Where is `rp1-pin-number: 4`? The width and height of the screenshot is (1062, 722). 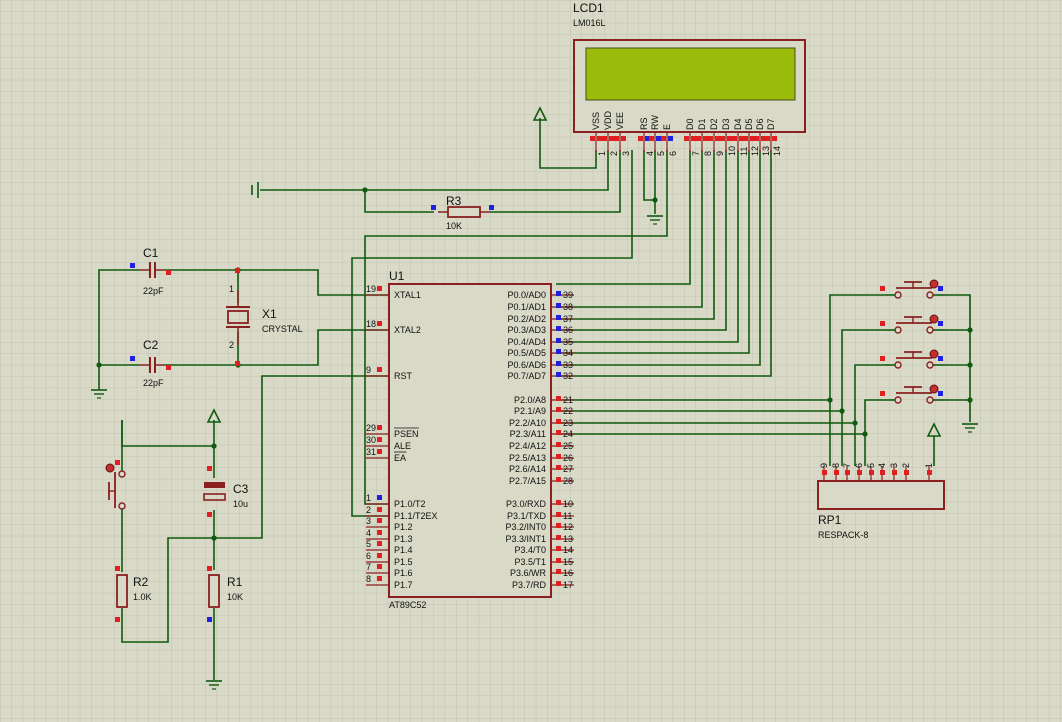 rp1-pin-number: 4 is located at coordinates (882, 465).